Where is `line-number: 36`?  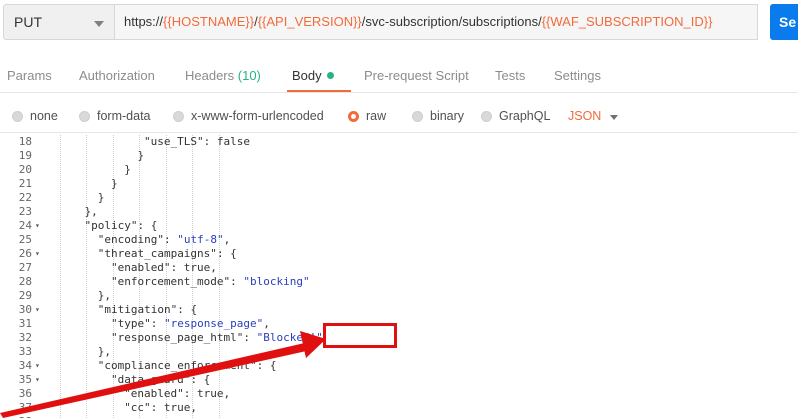
line-number: 36 is located at coordinates (25, 393).